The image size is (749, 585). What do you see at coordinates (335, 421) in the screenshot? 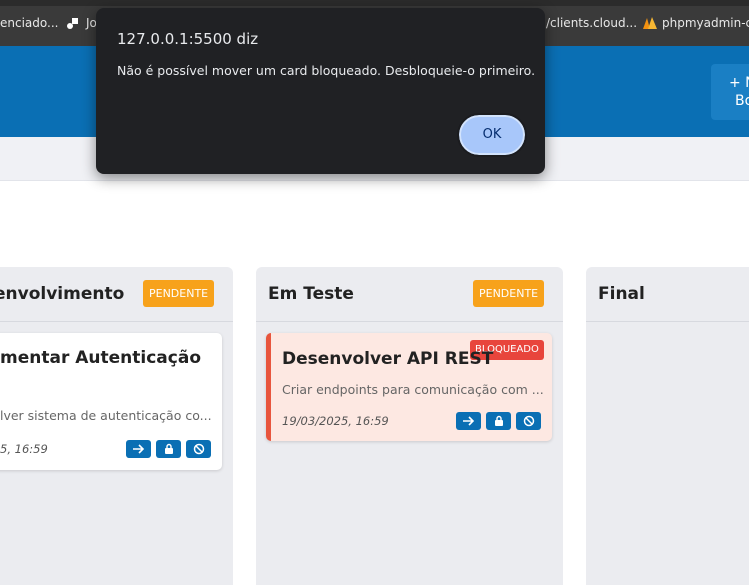
I see `card-date: 19/03/2025, 16:59` at bounding box center [335, 421].